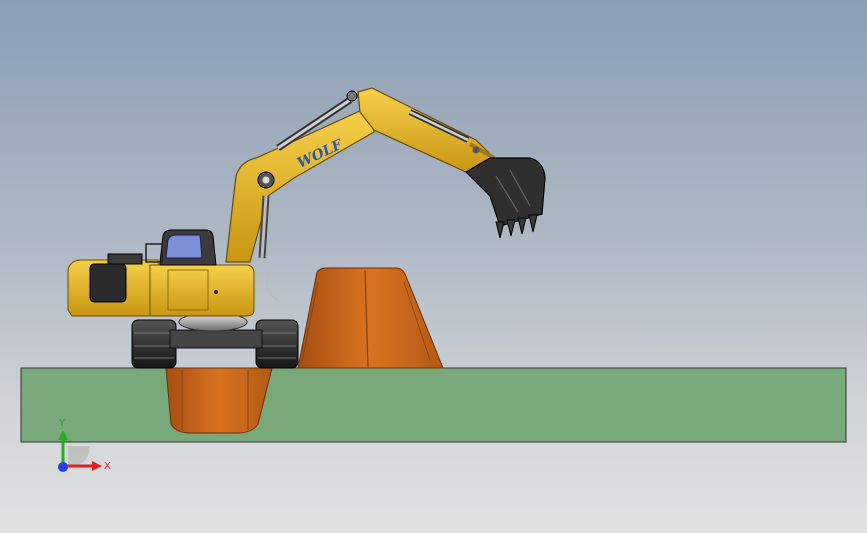 The height and width of the screenshot is (533, 867). What do you see at coordinates (433, 405) in the screenshot?
I see `ground-slab` at bounding box center [433, 405].